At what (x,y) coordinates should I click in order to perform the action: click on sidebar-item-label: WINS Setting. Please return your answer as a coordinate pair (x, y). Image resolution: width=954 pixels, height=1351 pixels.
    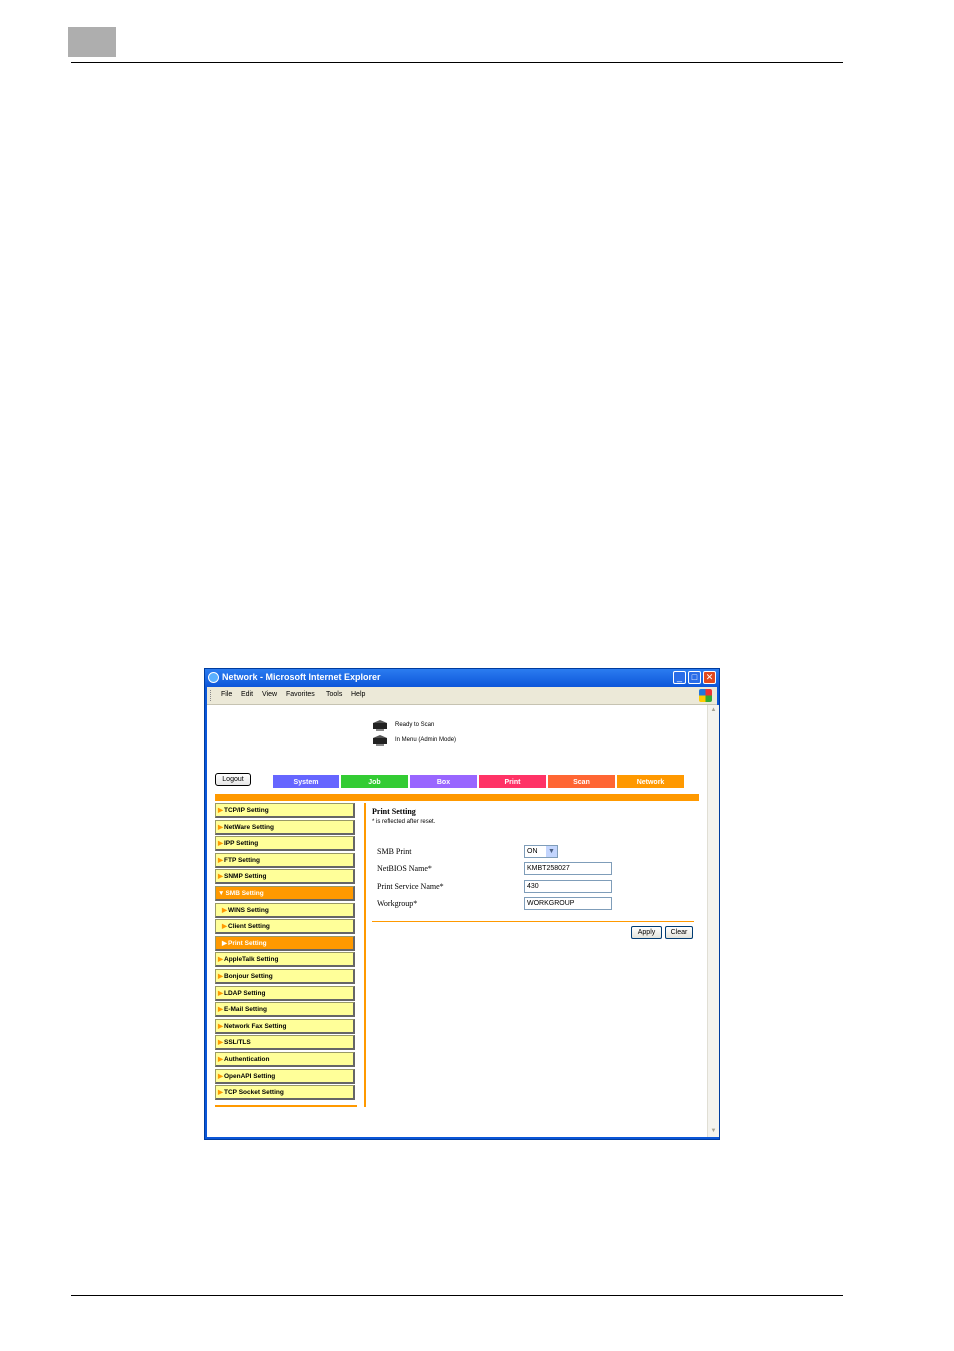
    Looking at the image, I should click on (248, 910).